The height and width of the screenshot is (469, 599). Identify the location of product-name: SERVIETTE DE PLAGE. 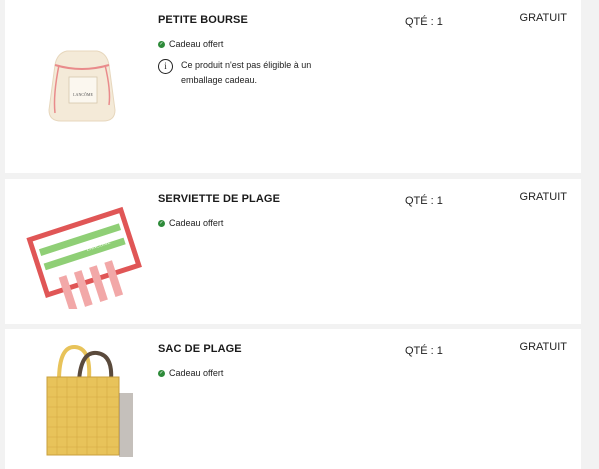
(219, 199).